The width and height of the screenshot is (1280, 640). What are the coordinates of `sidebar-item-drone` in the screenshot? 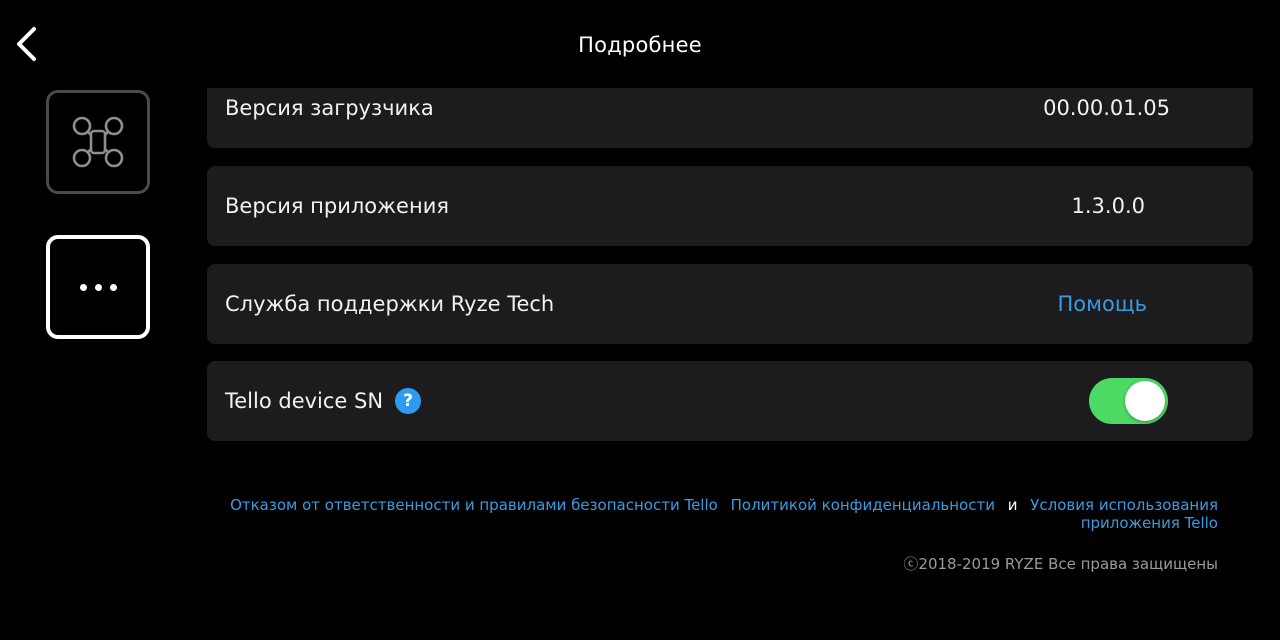 It's located at (98, 142).